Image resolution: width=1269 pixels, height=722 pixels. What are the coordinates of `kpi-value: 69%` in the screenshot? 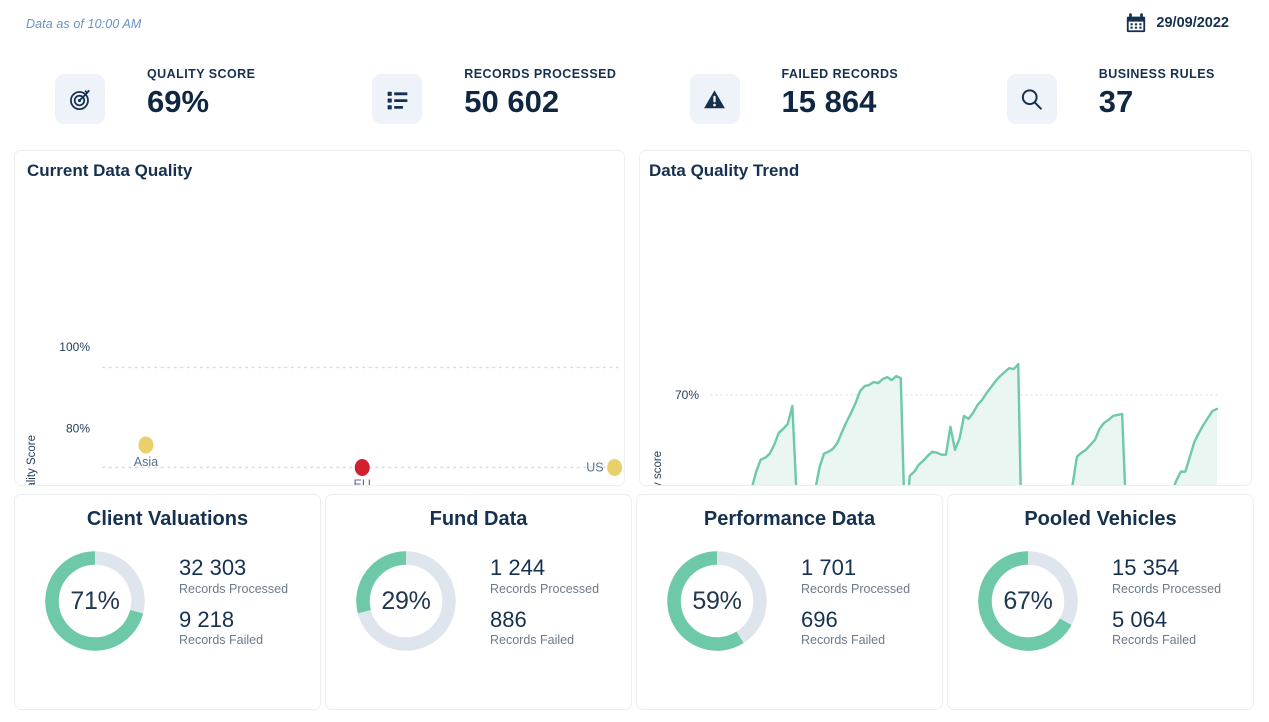 It's located at (178, 101).